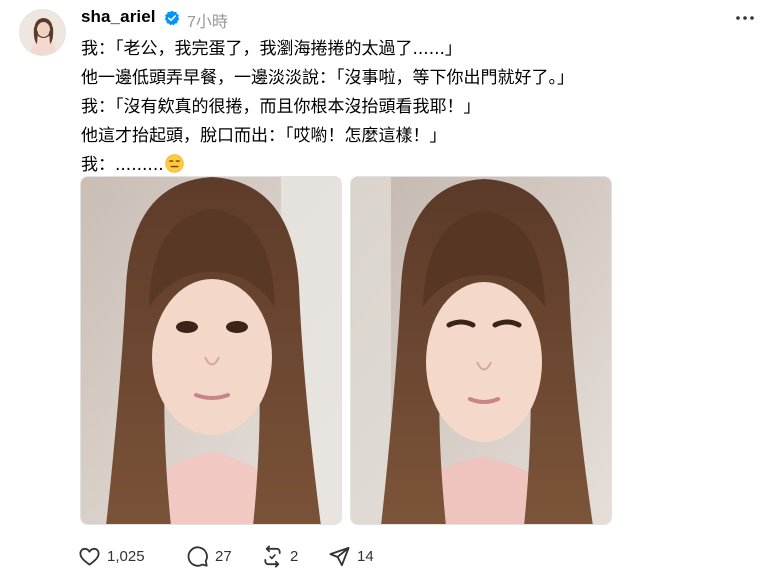 The image size is (773, 577). What do you see at coordinates (351, 556) in the screenshot?
I see `share-button: 14` at bounding box center [351, 556].